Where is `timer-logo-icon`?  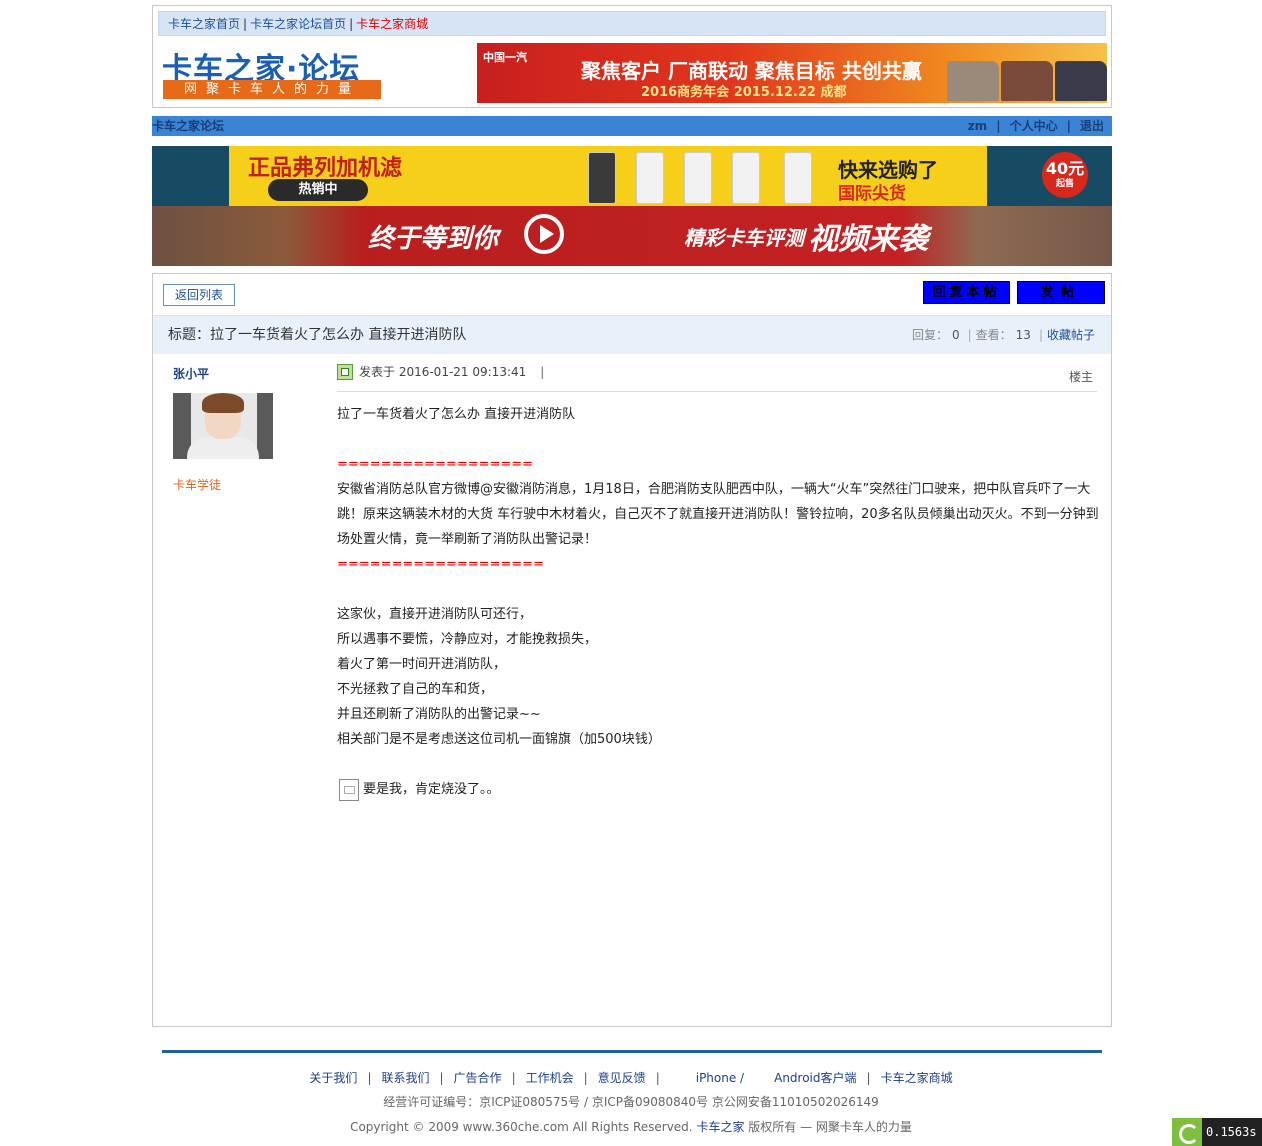 timer-logo-icon is located at coordinates (1187, 1132).